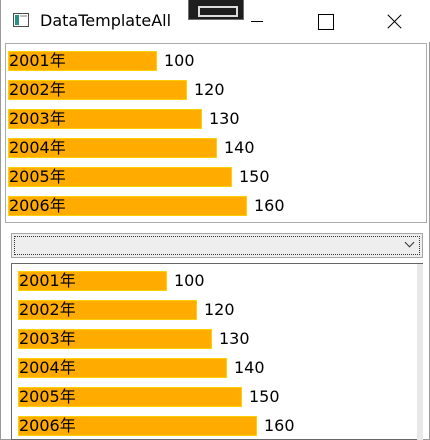 This screenshot has width=430, height=440. What do you see at coordinates (324, 21) in the screenshot?
I see `maximize-button` at bounding box center [324, 21].